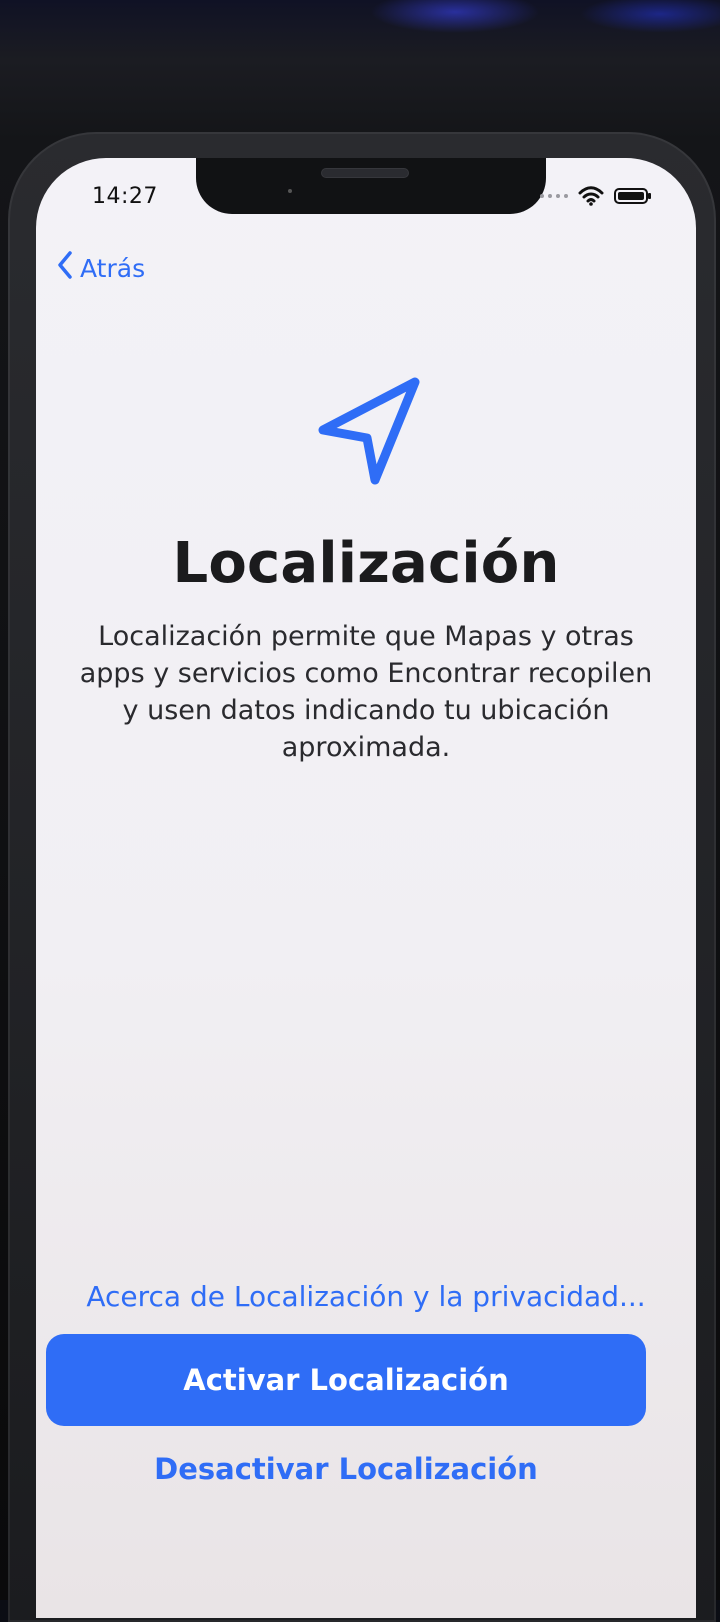 This screenshot has width=720, height=1622. I want to click on wifi-icon, so click(591, 196).